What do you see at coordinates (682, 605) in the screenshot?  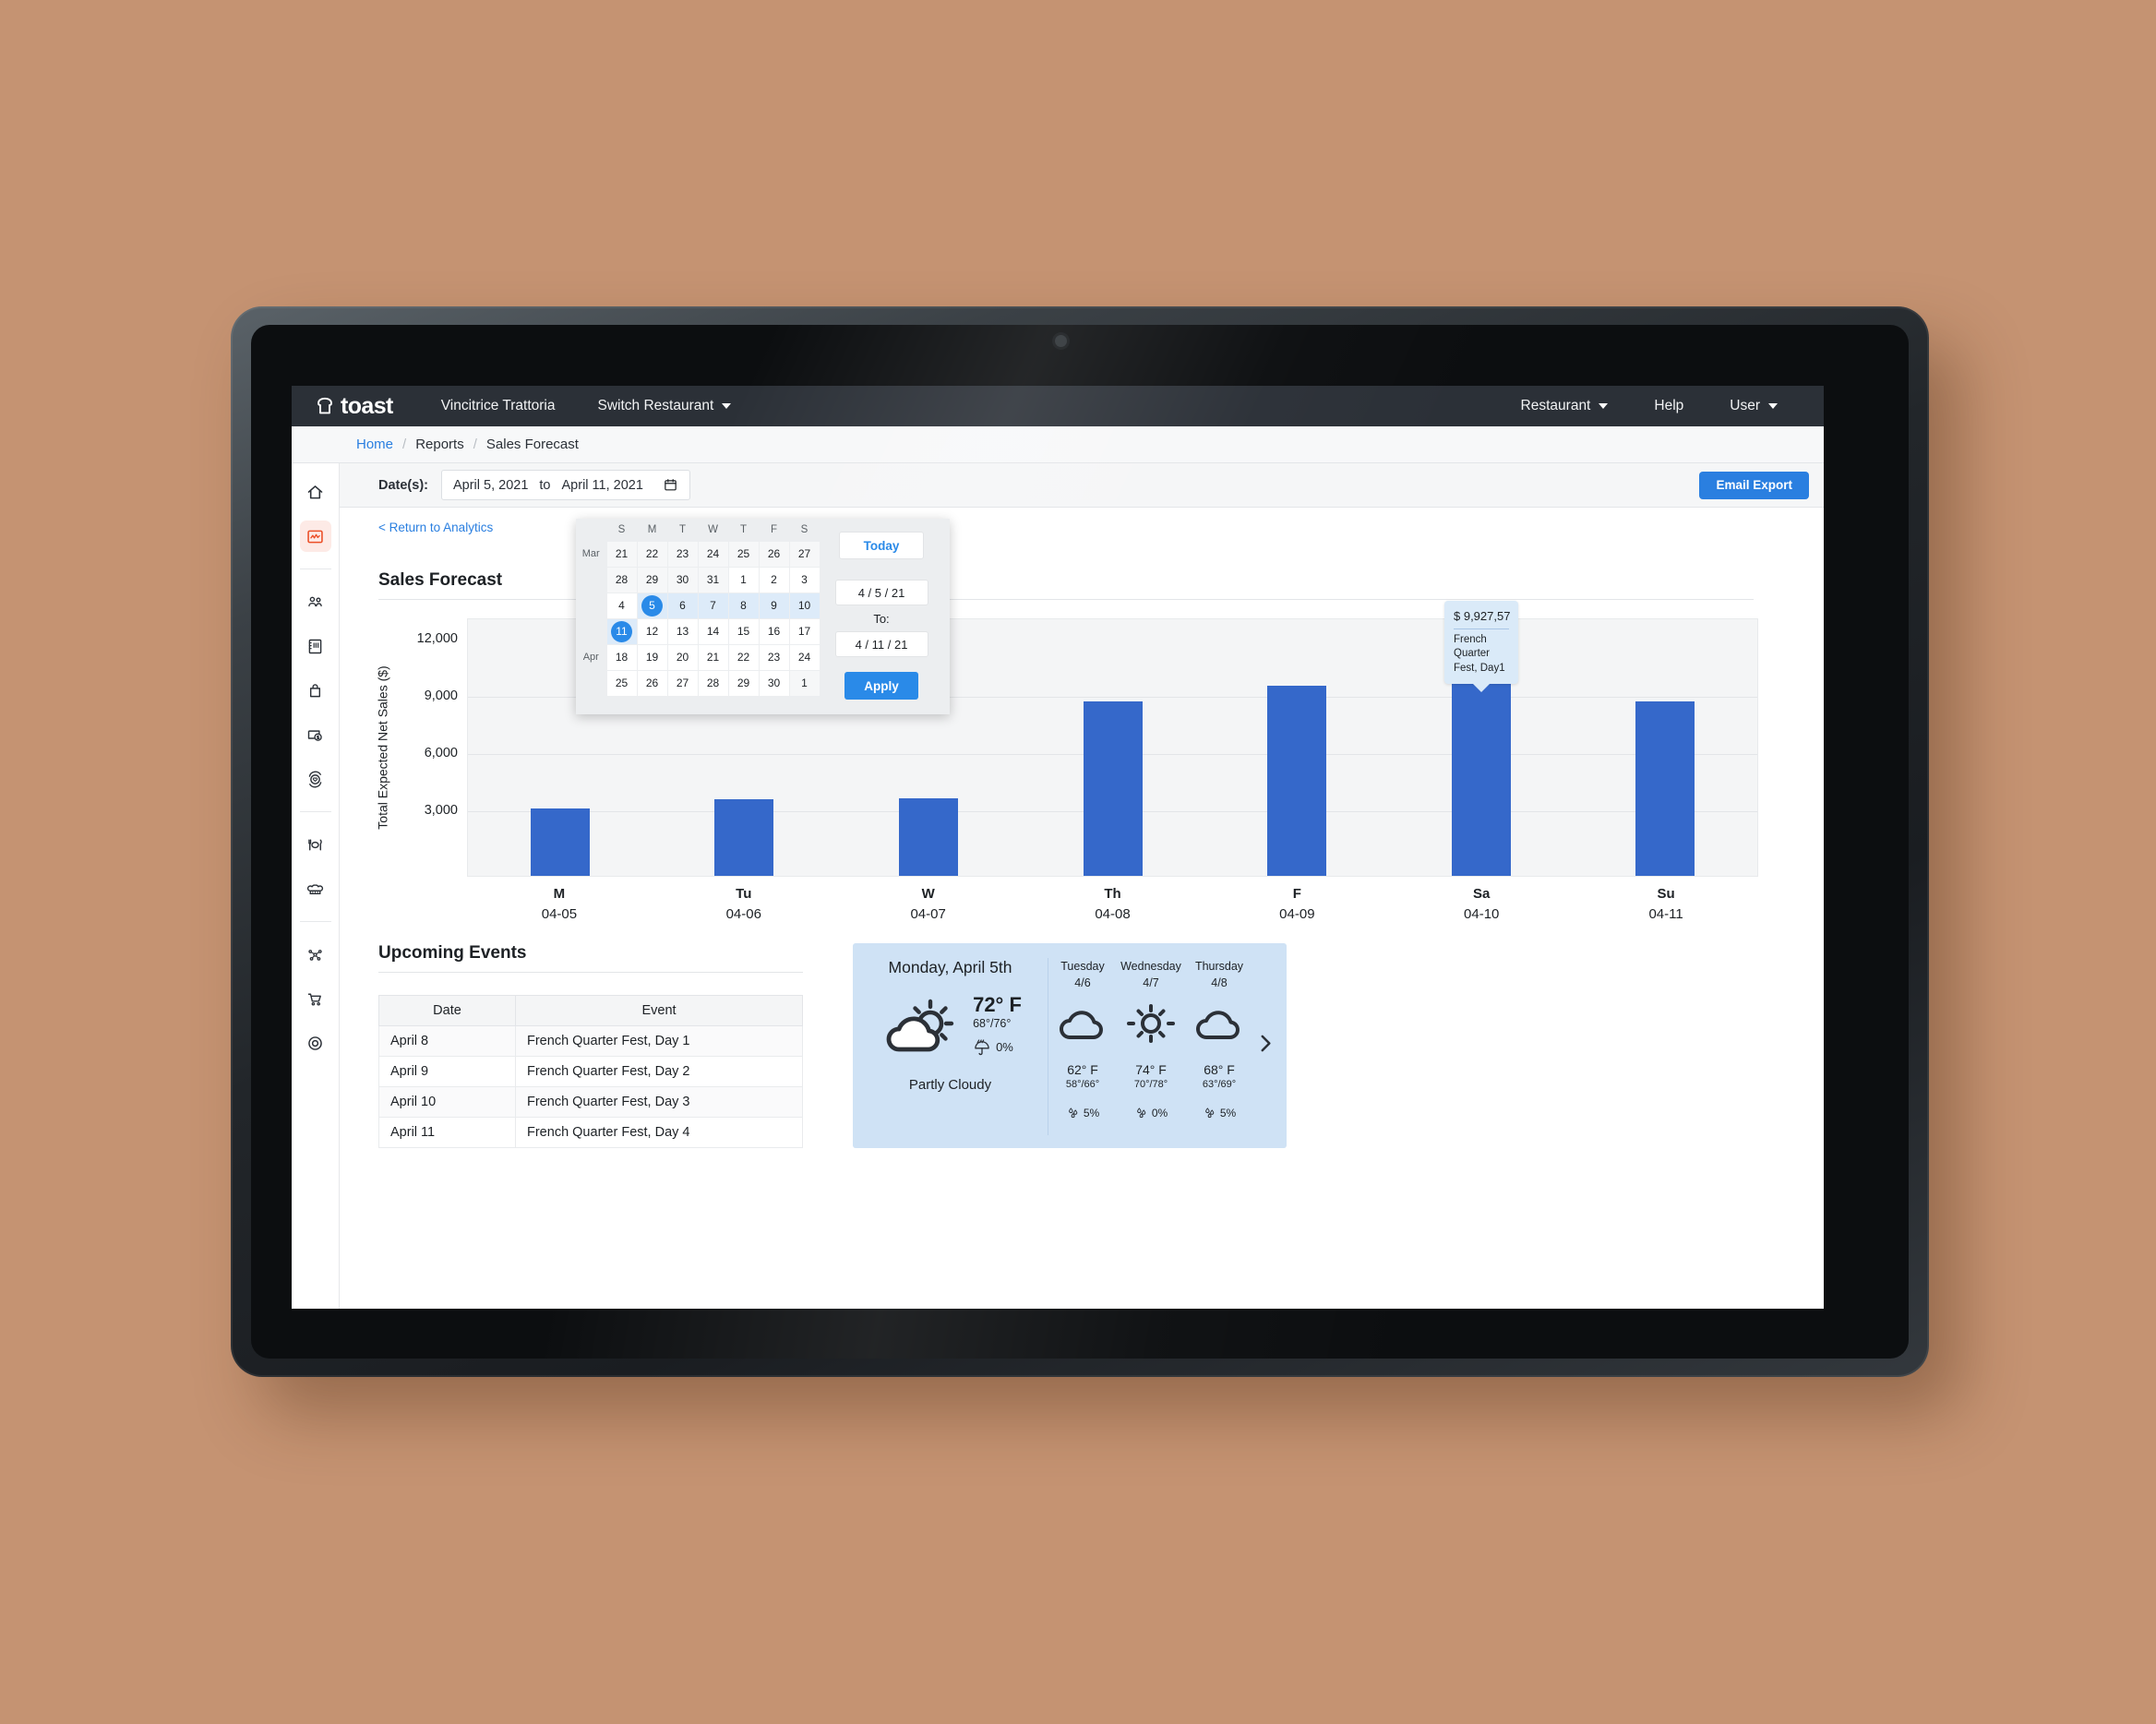 I see `calendar-day-cell: 6` at bounding box center [682, 605].